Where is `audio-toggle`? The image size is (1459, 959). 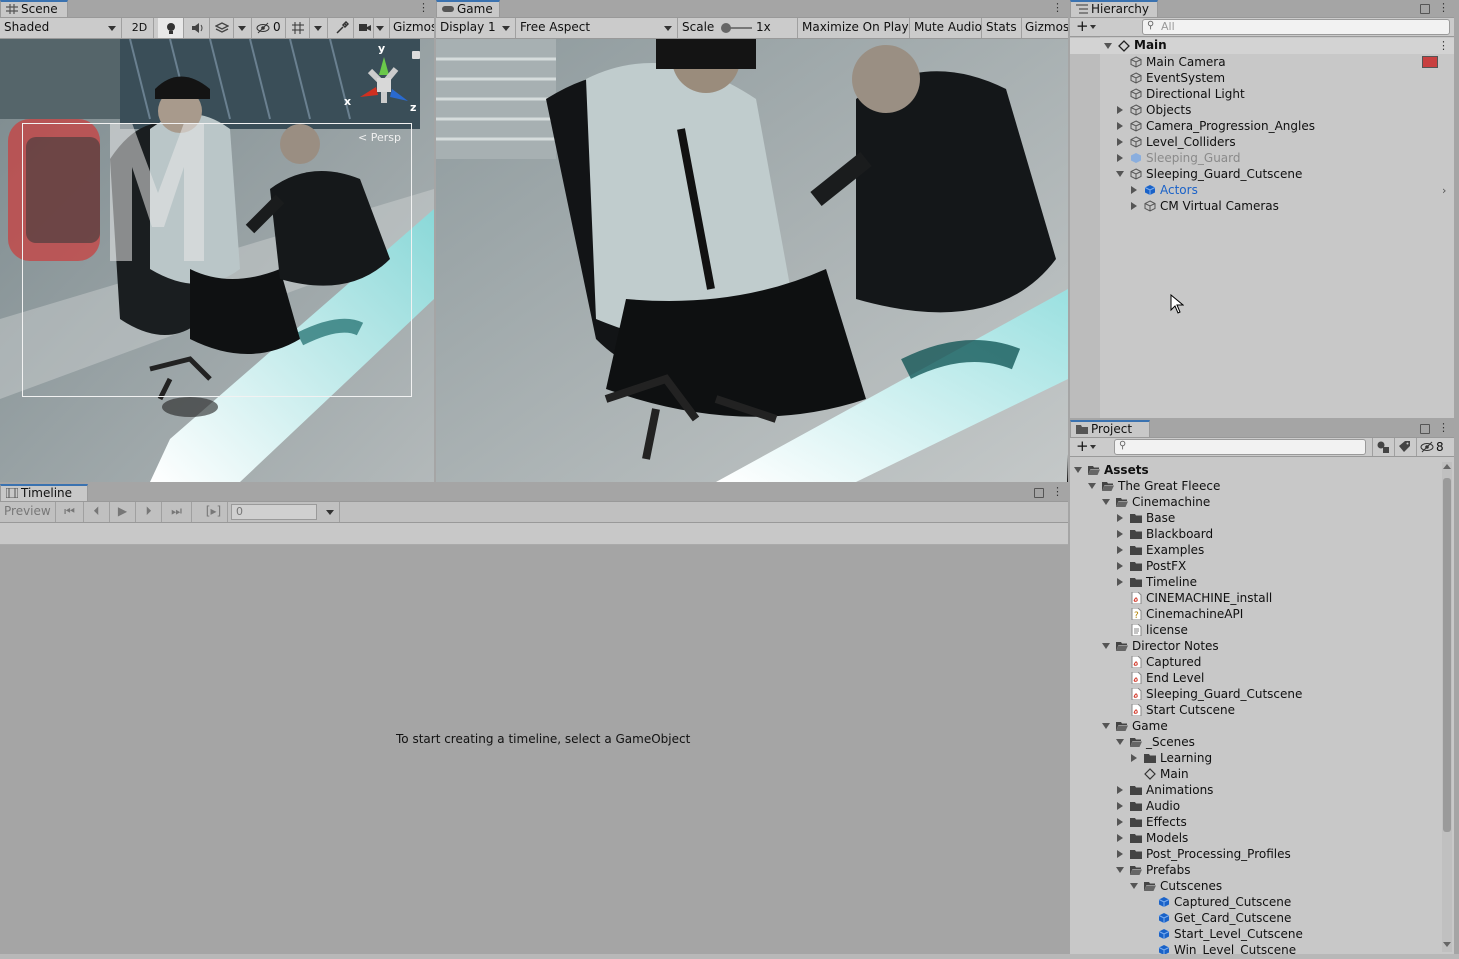
audio-toggle is located at coordinates (197, 28).